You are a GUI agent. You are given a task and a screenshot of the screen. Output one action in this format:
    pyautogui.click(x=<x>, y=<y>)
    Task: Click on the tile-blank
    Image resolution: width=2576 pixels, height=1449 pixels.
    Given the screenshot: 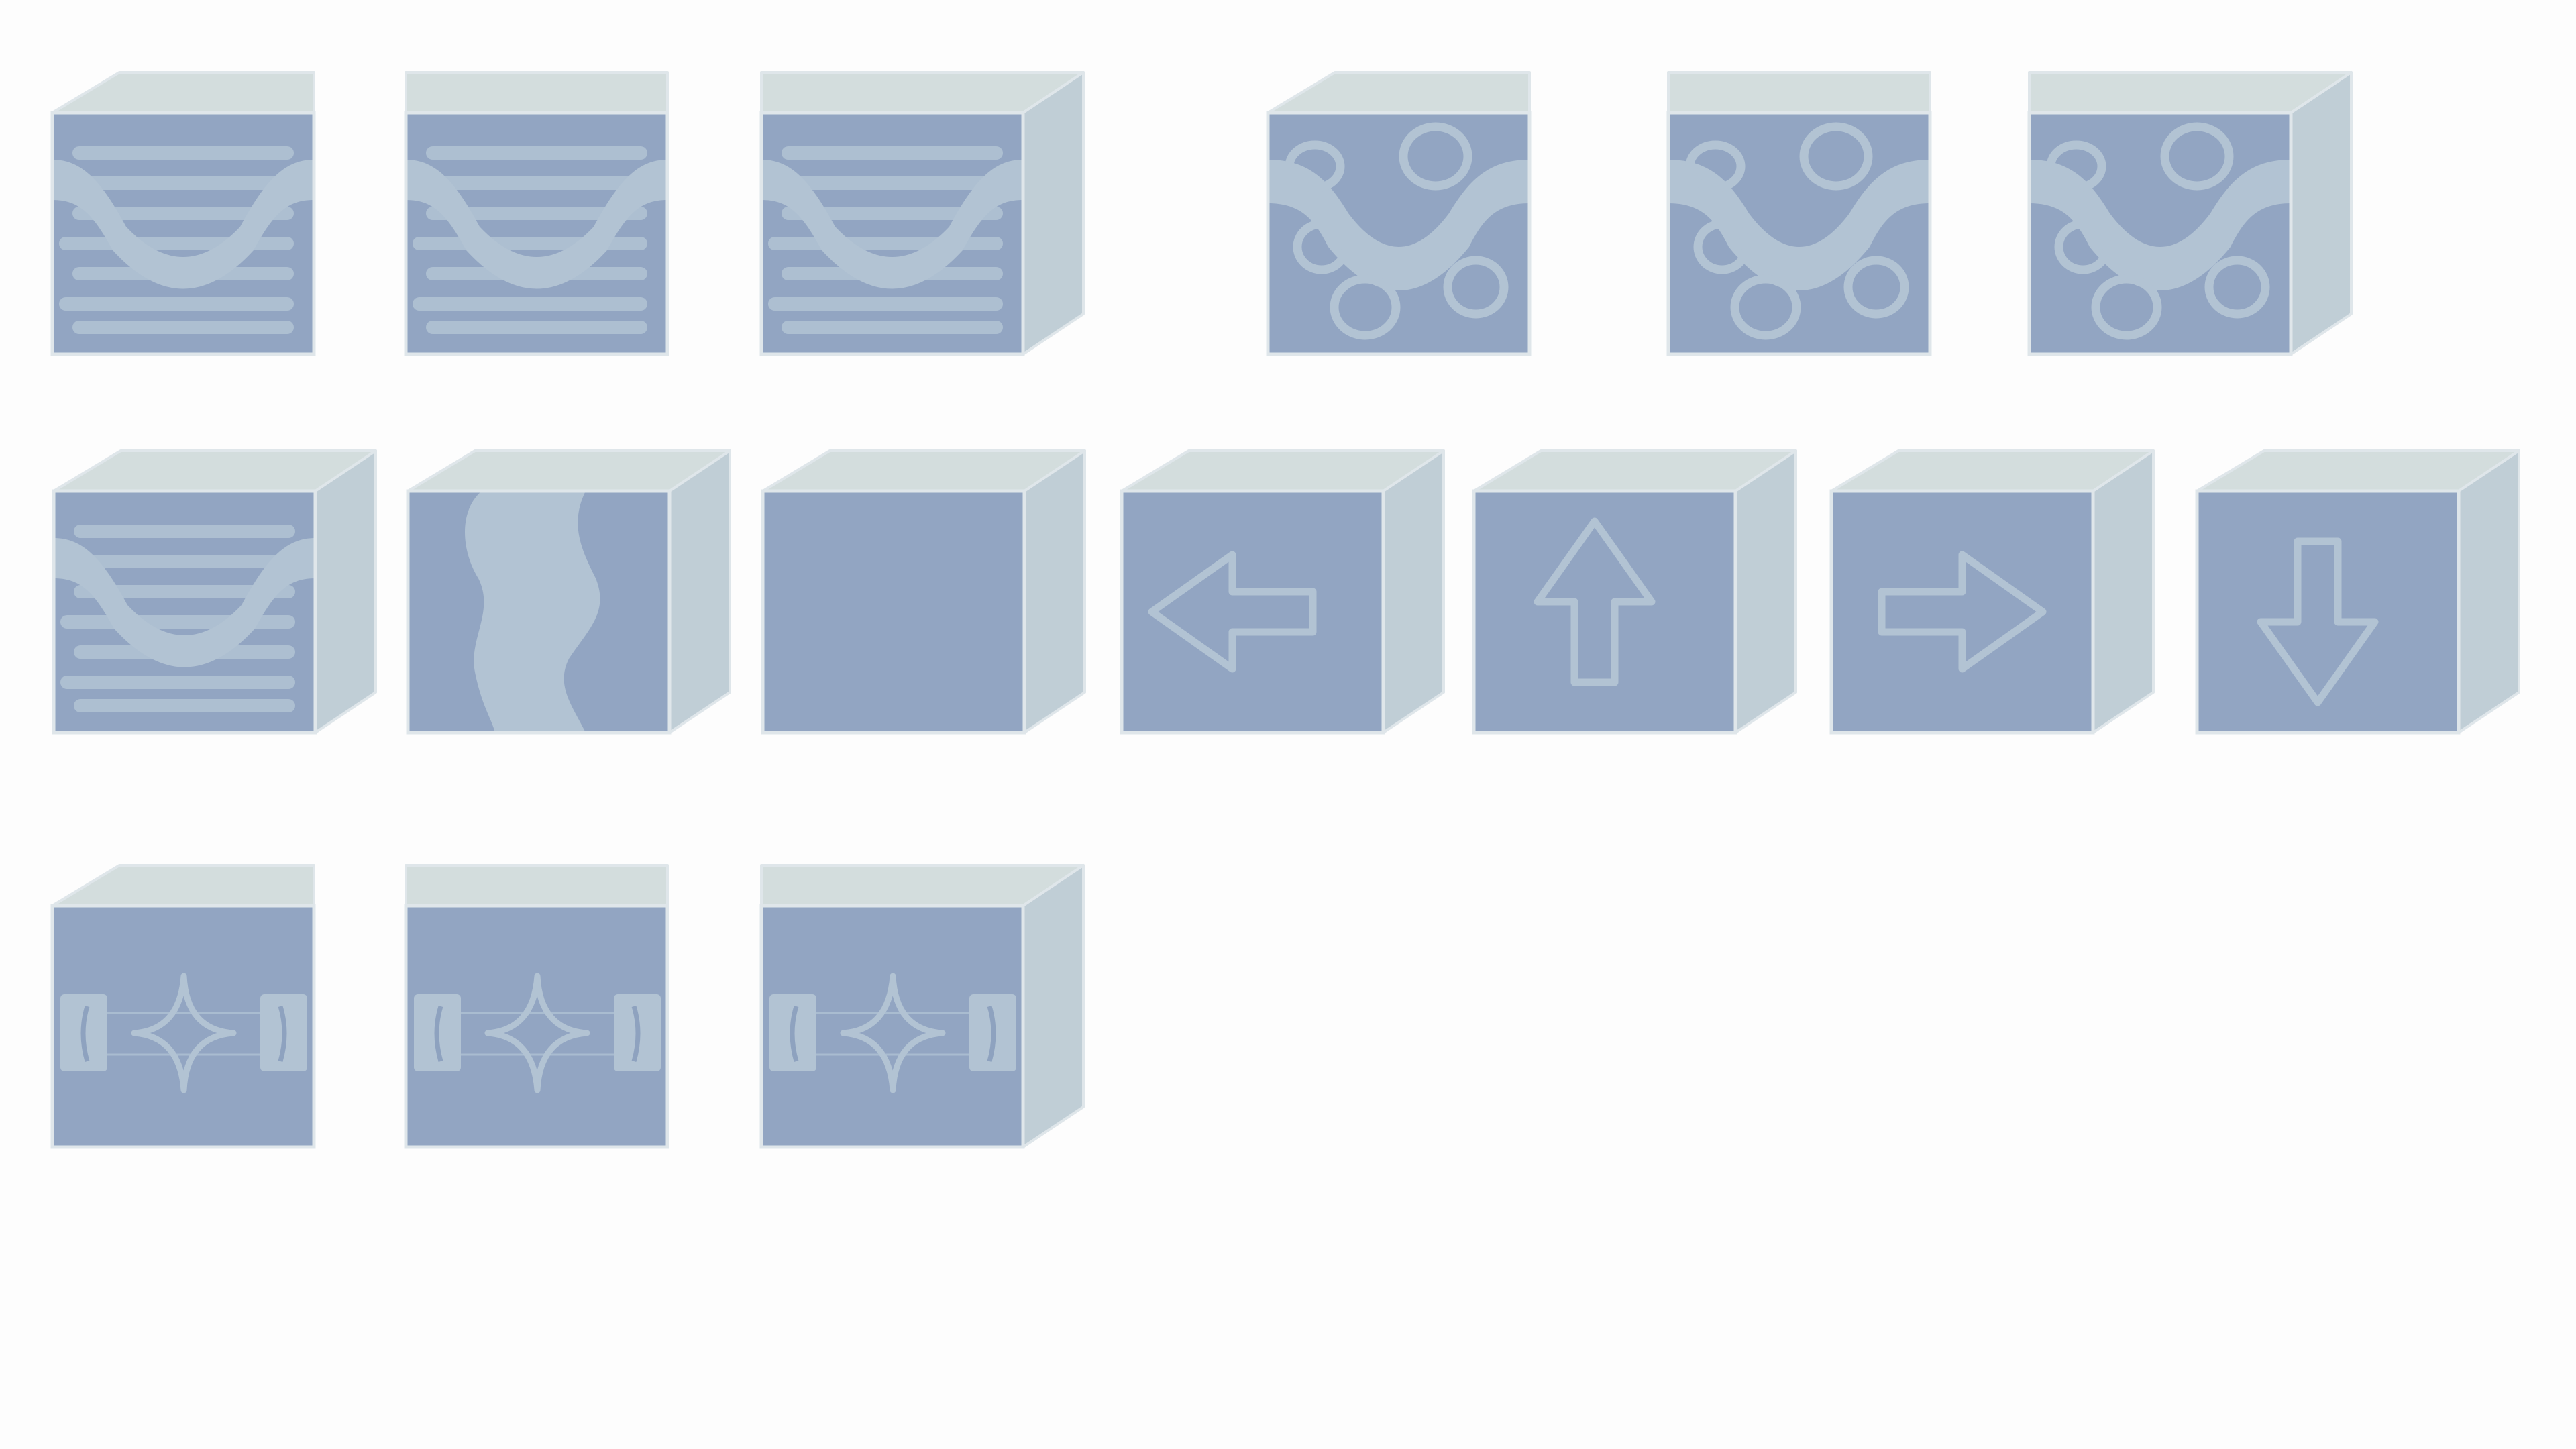 What is the action you would take?
    pyautogui.click(x=923, y=591)
    